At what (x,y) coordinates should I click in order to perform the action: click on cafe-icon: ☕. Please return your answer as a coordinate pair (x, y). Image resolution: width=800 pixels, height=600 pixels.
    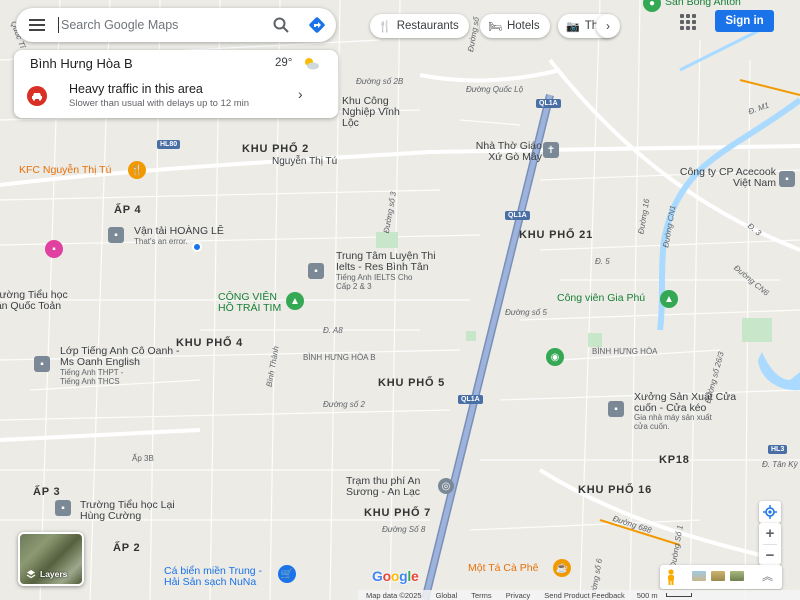
    Looking at the image, I should click on (562, 568).